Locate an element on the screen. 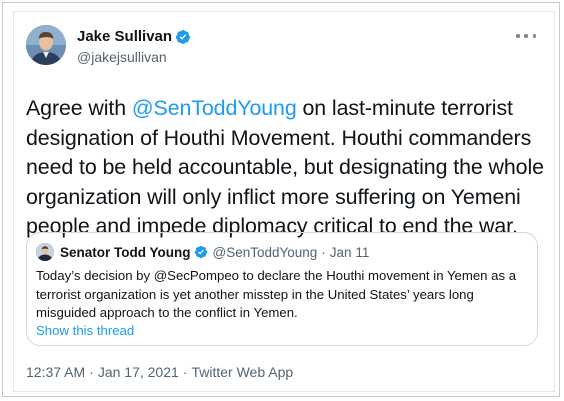 Image resolution: width=564 pixels, height=401 pixels. mention-link: @SenToddYoung is located at coordinates (214, 108).